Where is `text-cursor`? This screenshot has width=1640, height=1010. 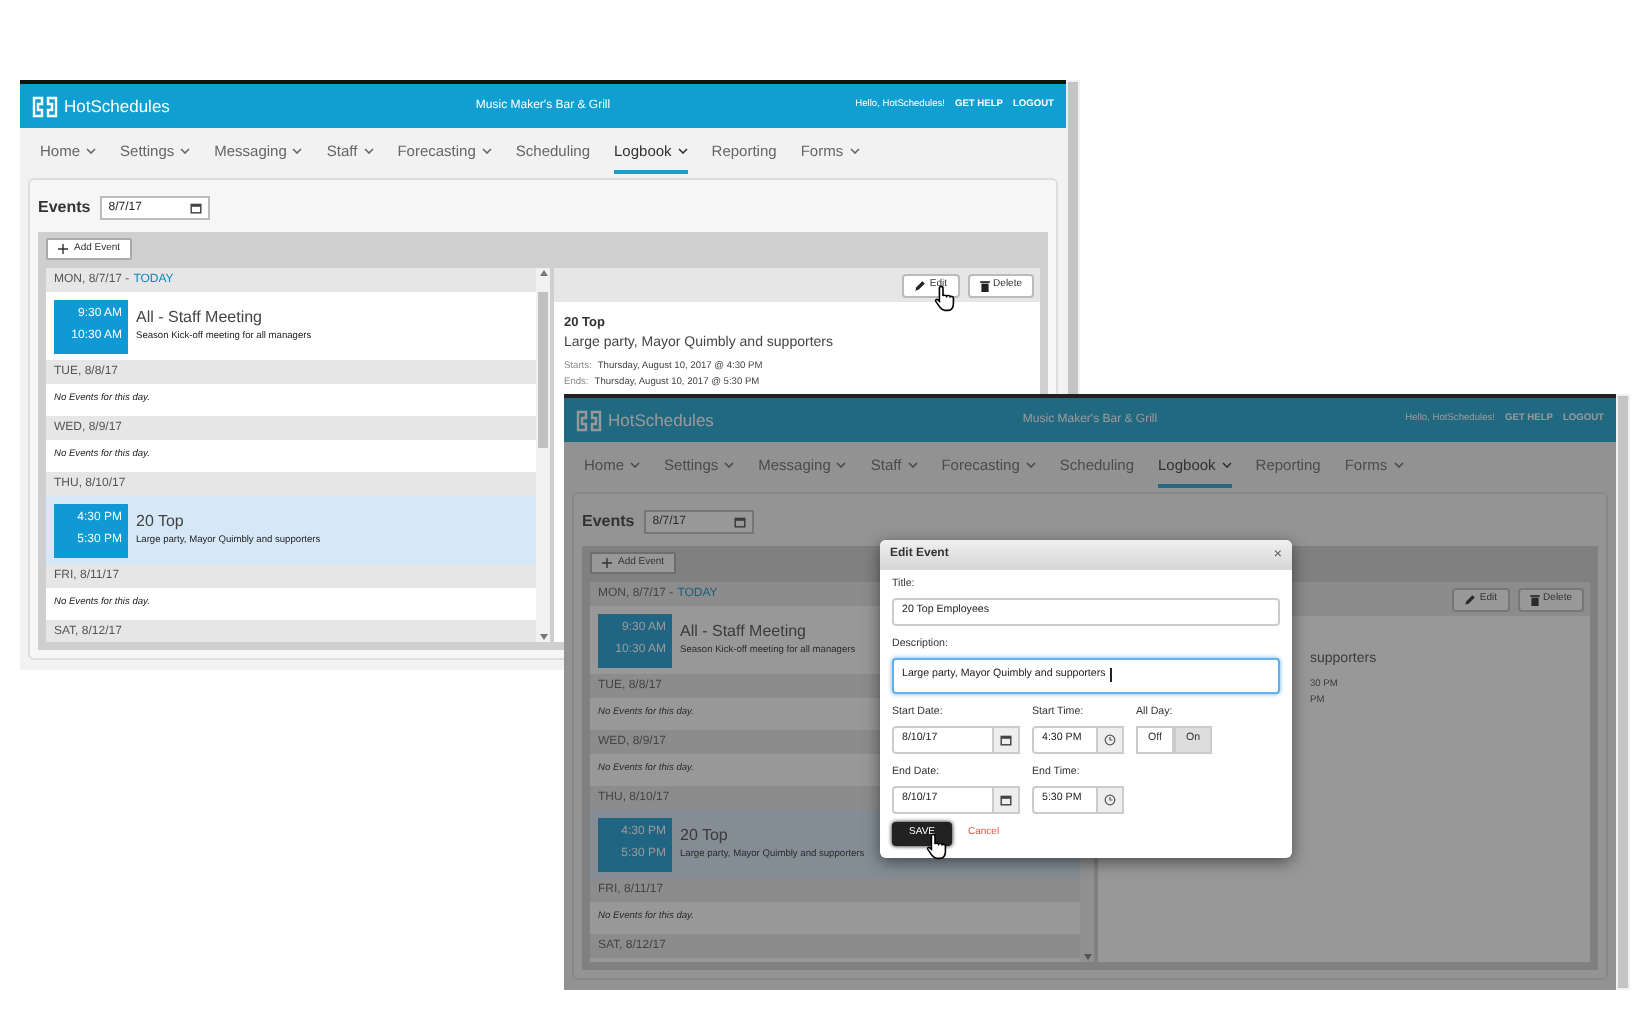
text-cursor is located at coordinates (1110, 675).